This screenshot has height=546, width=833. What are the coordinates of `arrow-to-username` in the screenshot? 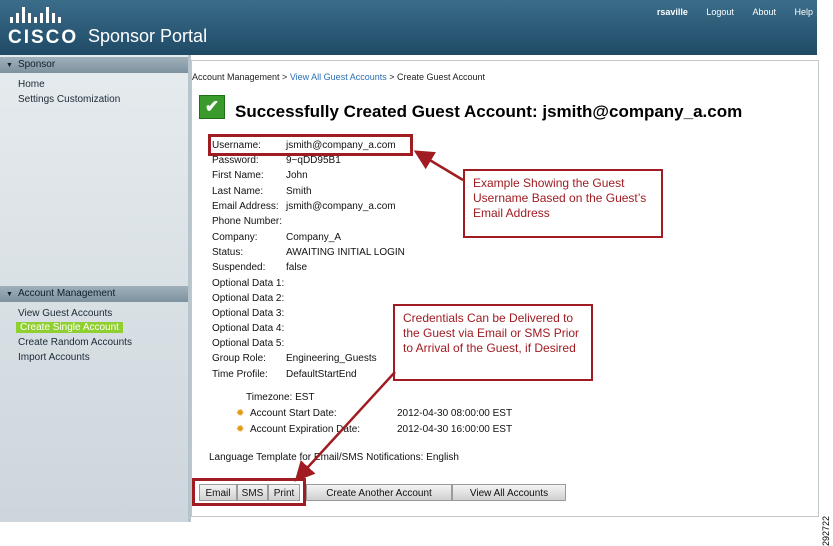 It's located at (438, 166).